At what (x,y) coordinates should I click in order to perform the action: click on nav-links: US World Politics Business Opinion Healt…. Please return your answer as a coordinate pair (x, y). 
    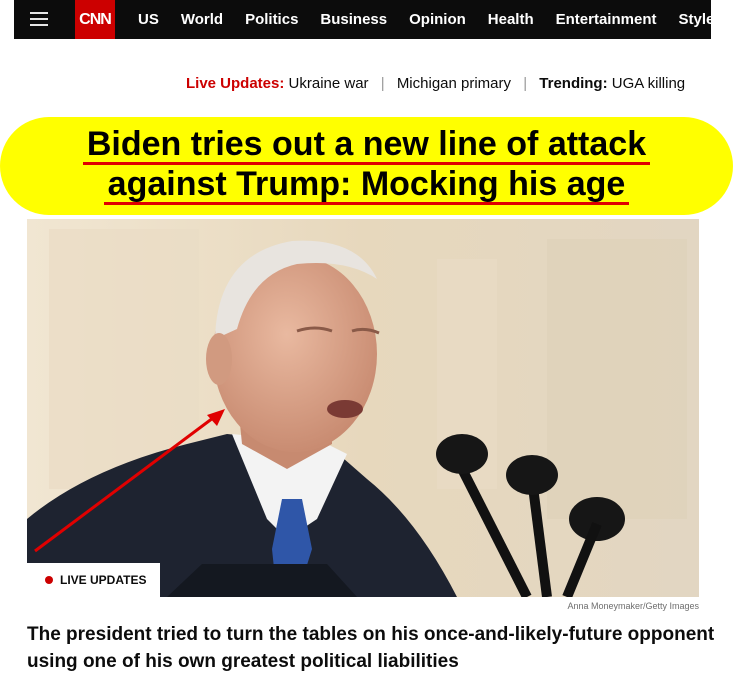
    Looking at the image, I should click on (424, 19).